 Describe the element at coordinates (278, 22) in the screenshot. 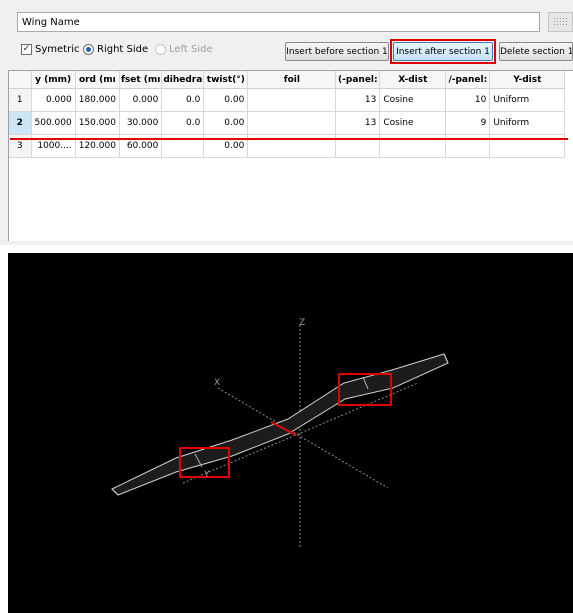

I see `wing-name-input` at that location.